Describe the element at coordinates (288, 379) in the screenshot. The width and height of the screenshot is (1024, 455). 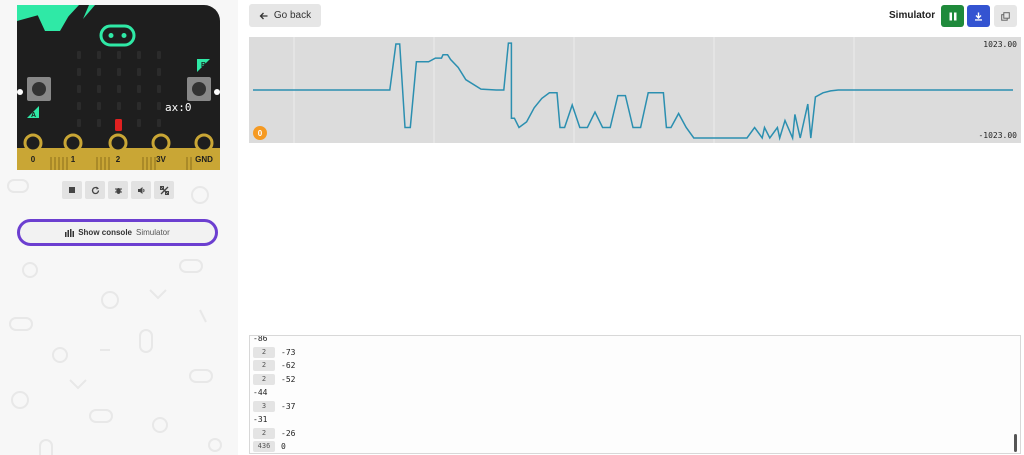
I see `console-value: -52` at that location.